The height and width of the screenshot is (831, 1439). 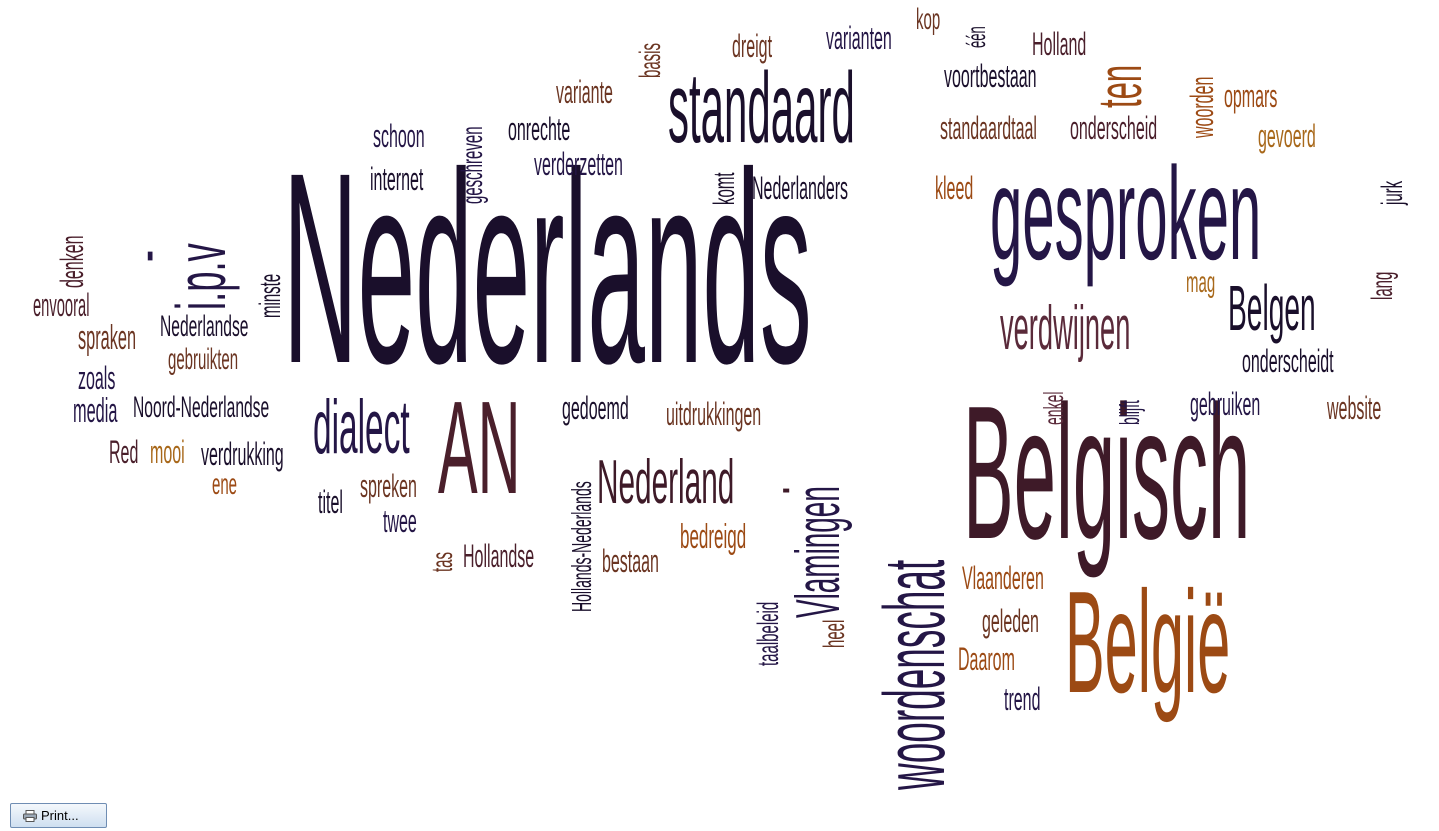 What do you see at coordinates (330, 502) in the screenshot?
I see `word-titel: titel` at bounding box center [330, 502].